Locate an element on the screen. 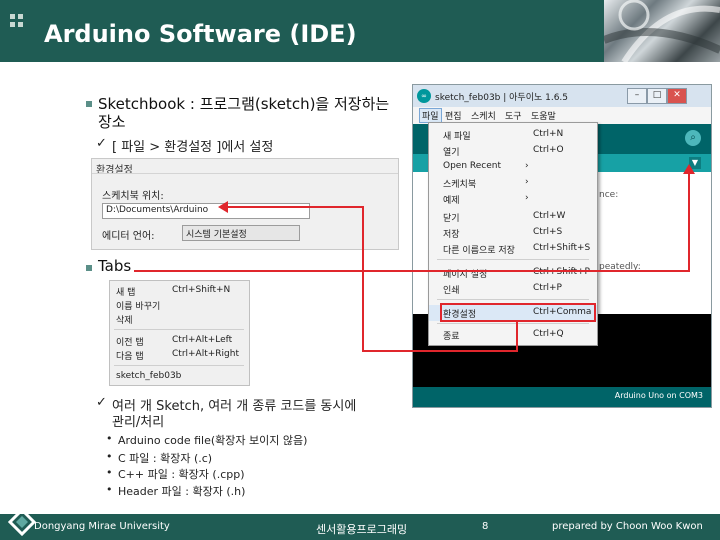 The image size is (720, 540). menu-tools: 도구 is located at coordinates (513, 115).